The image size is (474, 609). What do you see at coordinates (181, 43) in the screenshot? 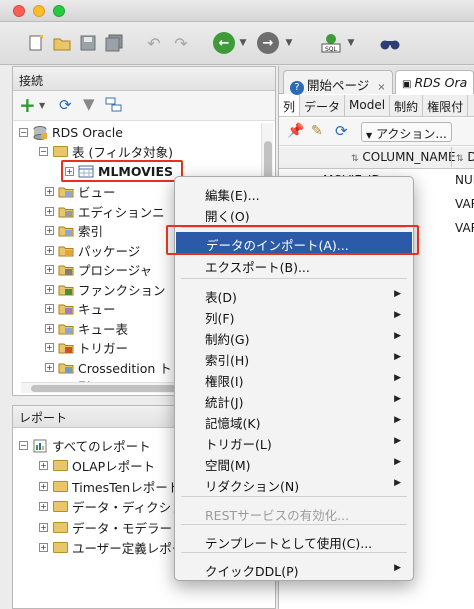
I see `redo-button: ↷` at bounding box center [181, 43].